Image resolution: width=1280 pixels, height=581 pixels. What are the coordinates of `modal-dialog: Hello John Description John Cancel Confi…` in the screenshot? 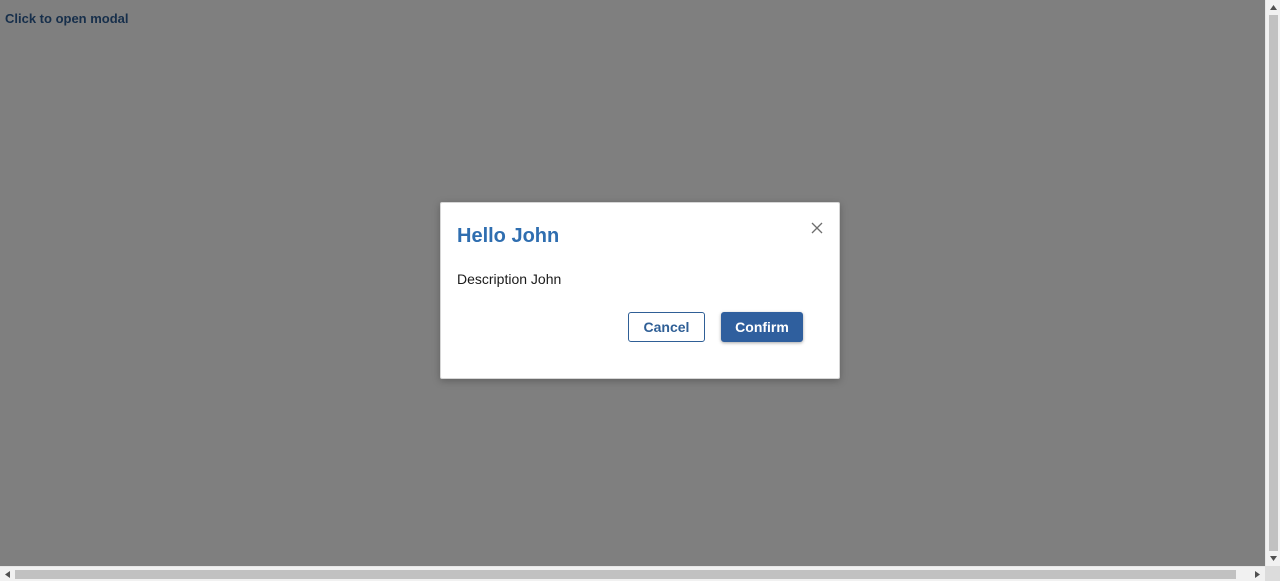 It's located at (640, 290).